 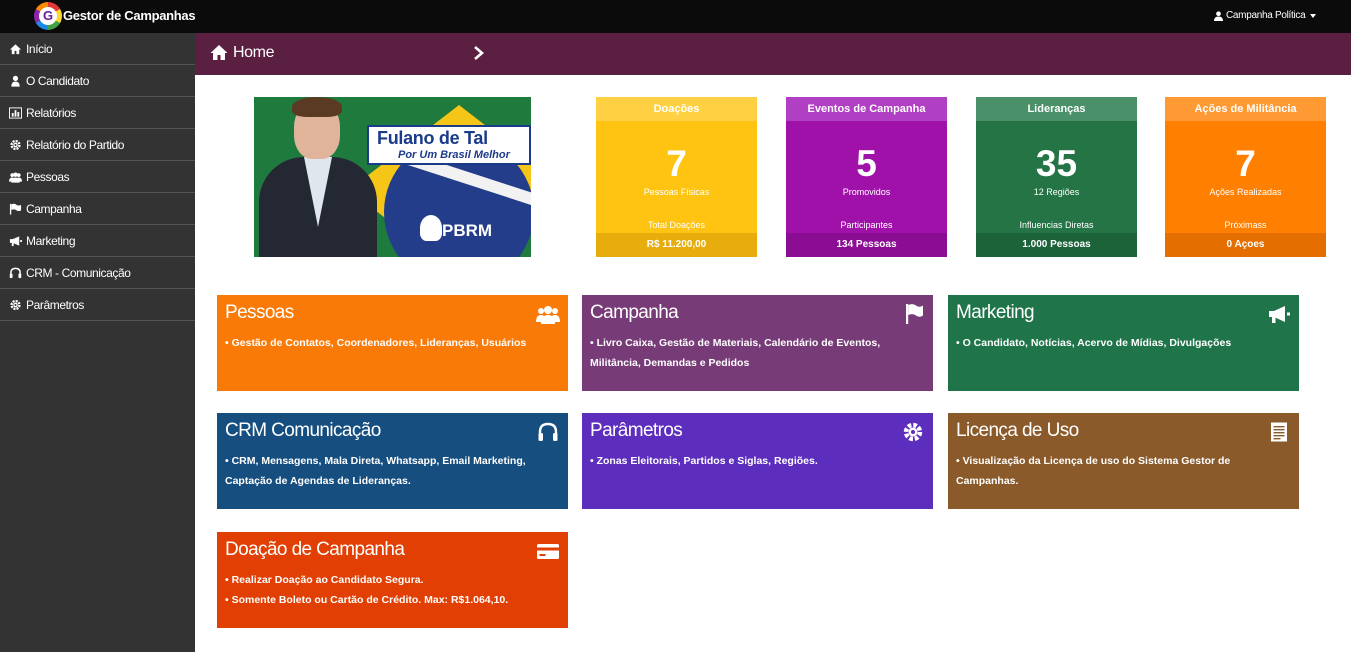 I want to click on sidebar-item-relatorio-do-partido: Relatório do Partido, so click(x=97, y=145).